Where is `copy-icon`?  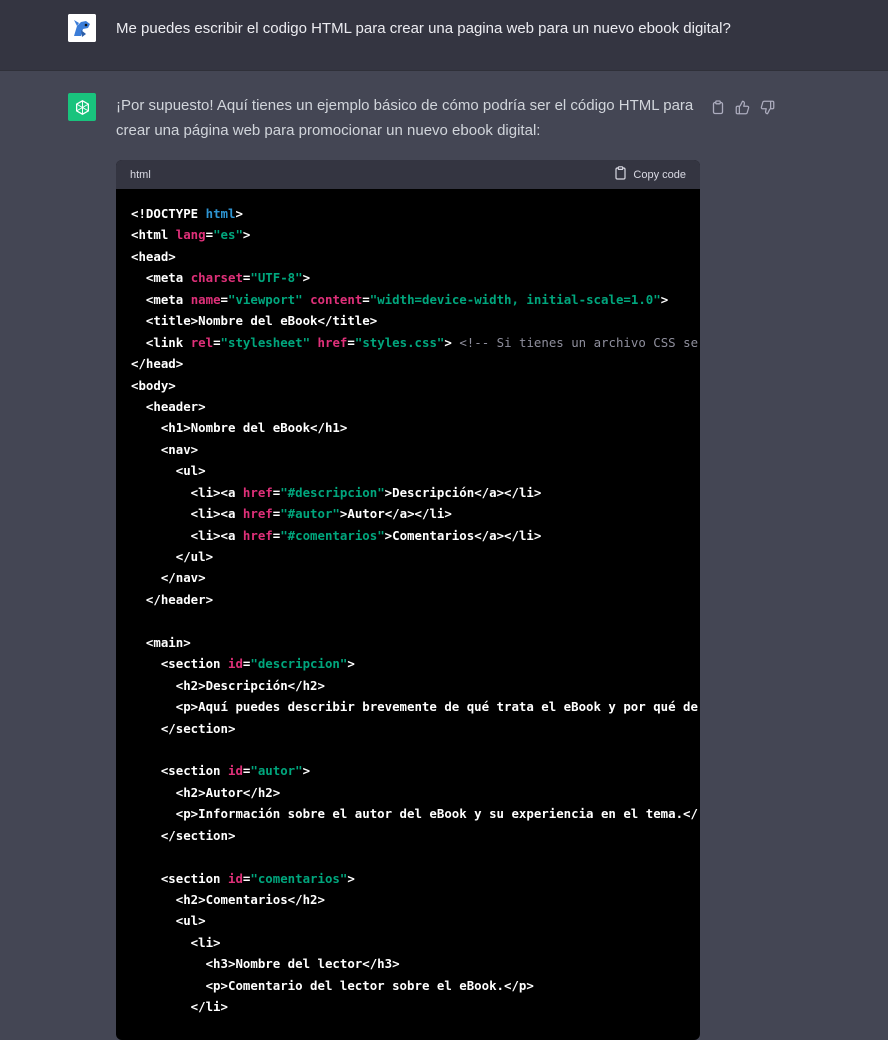
copy-icon is located at coordinates (717, 107).